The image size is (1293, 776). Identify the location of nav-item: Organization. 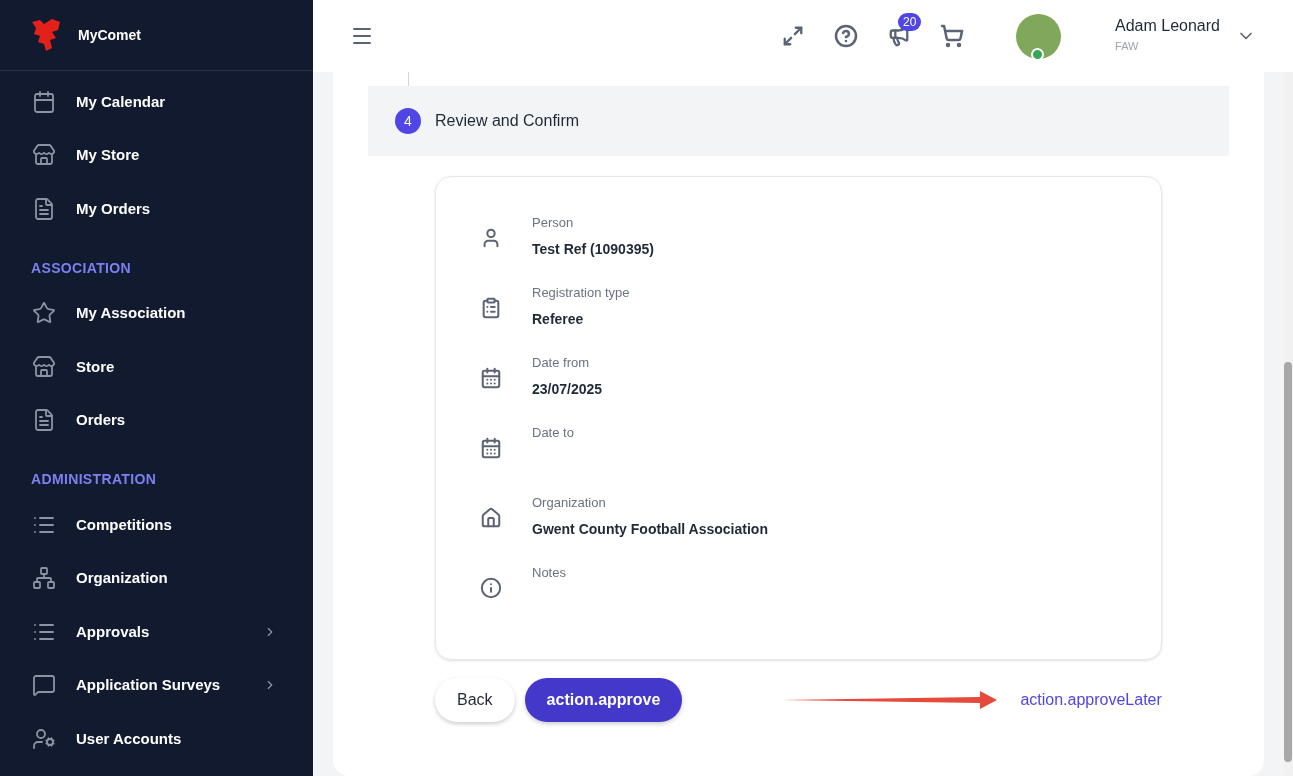
(156, 578).